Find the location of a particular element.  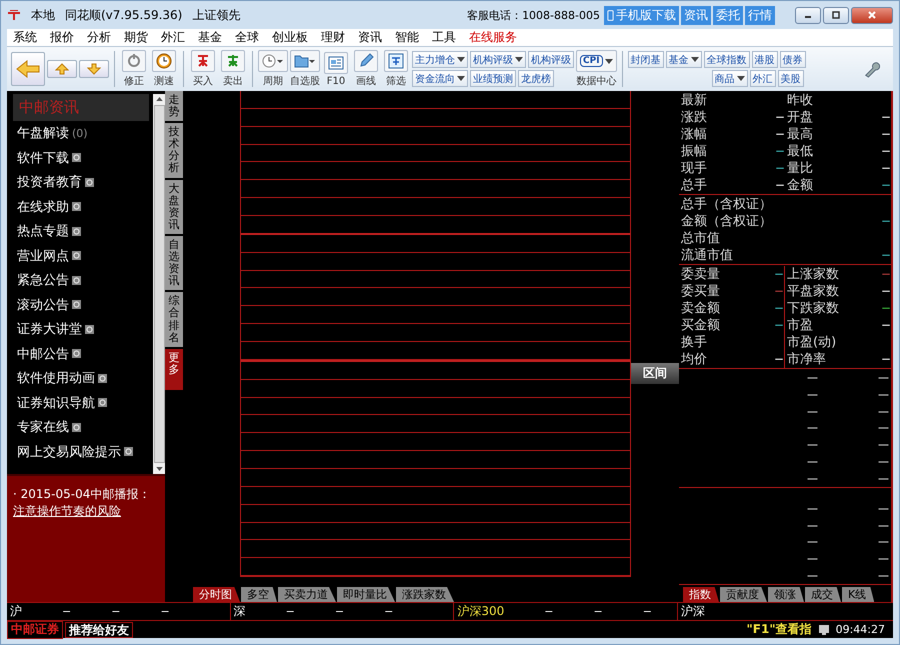

quote-label: 最低 is located at coordinates (800, 151).